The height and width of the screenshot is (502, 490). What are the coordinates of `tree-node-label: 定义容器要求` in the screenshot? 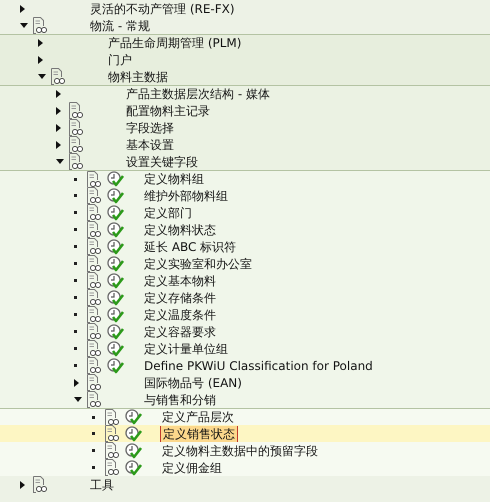 It's located at (180, 332).